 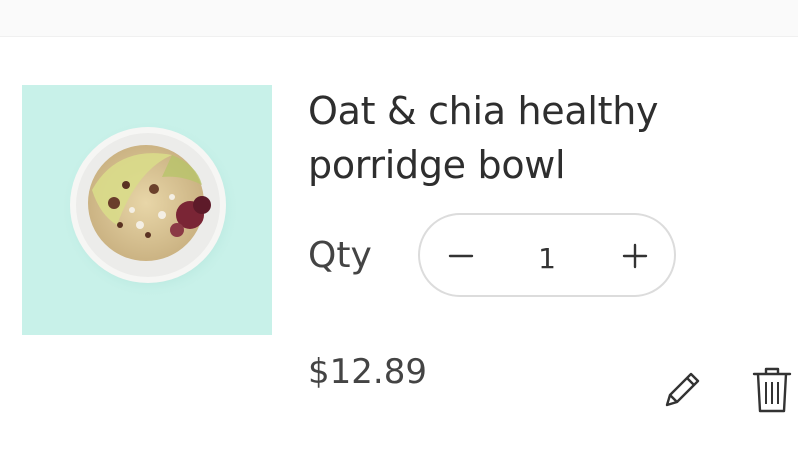 I want to click on edit-item-button, so click(x=682, y=390).